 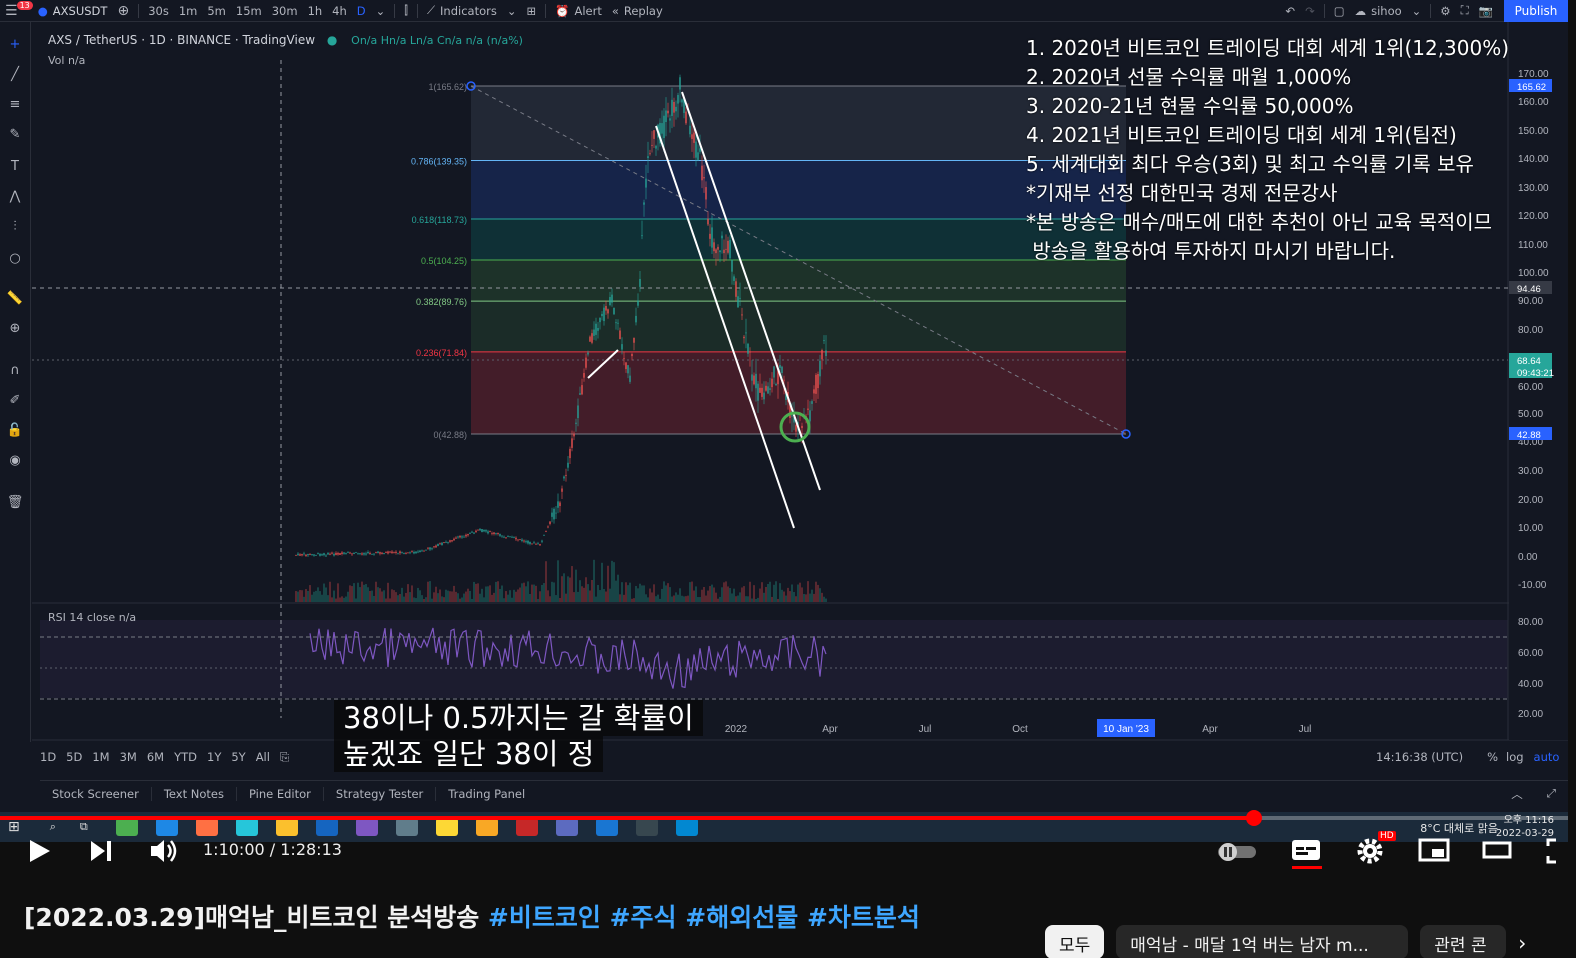 I want to click on hashtag-link: #주식, so click(x=643, y=917).